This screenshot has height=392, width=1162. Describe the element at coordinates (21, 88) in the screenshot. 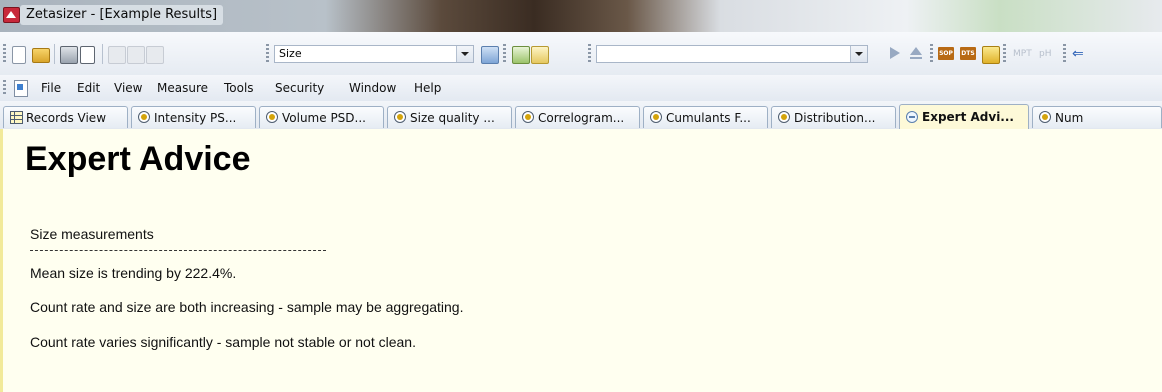

I see `document-icon` at that location.